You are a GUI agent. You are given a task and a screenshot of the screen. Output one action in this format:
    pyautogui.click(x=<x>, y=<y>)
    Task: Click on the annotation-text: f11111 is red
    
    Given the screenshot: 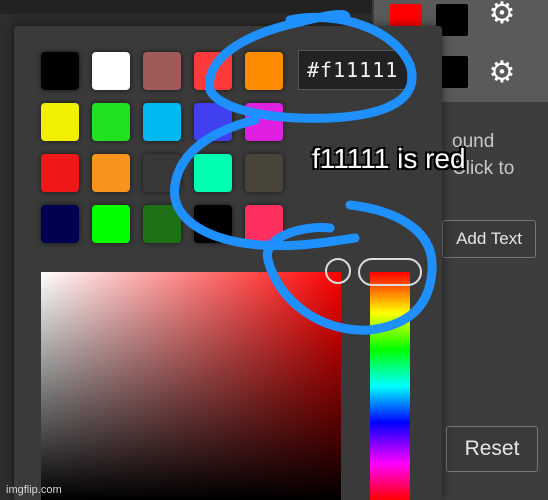 What is the action you would take?
    pyautogui.click(x=389, y=158)
    